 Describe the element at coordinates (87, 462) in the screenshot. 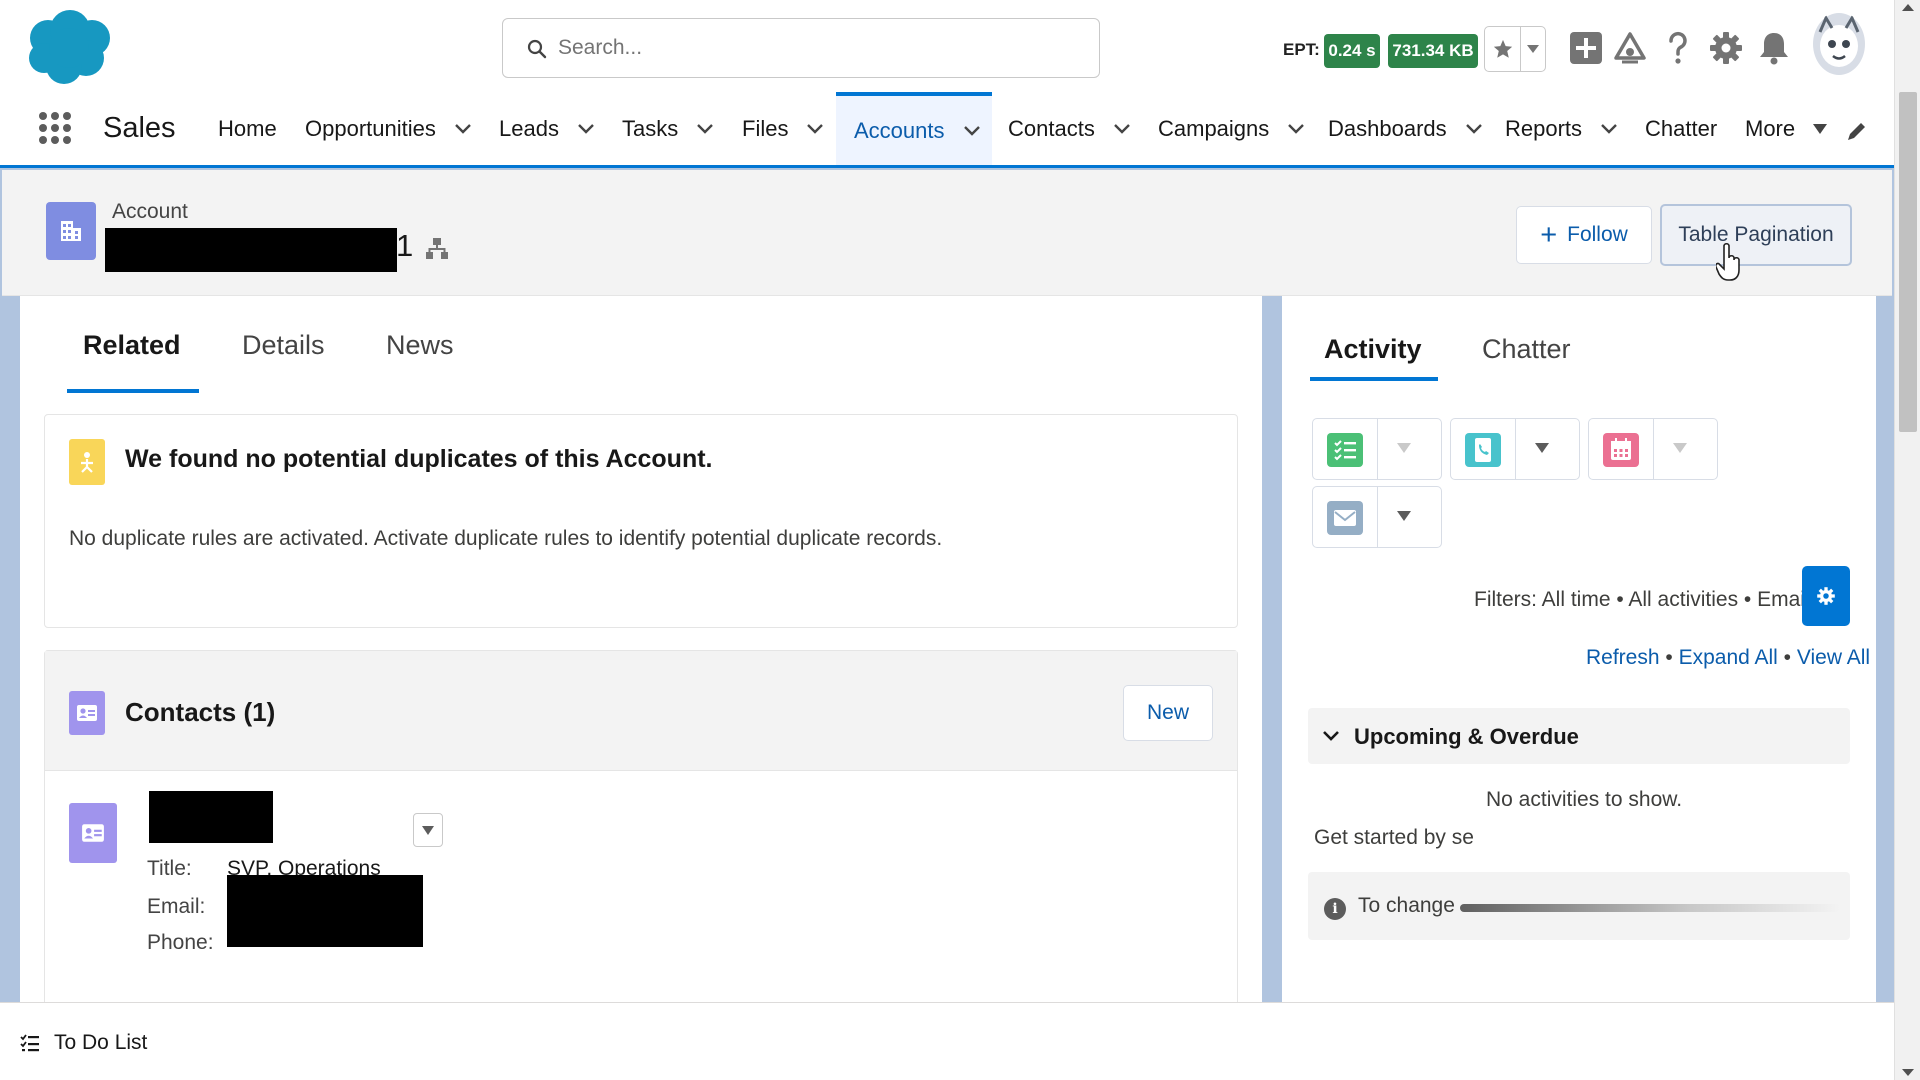

I see `duplicate-alert-icon` at that location.